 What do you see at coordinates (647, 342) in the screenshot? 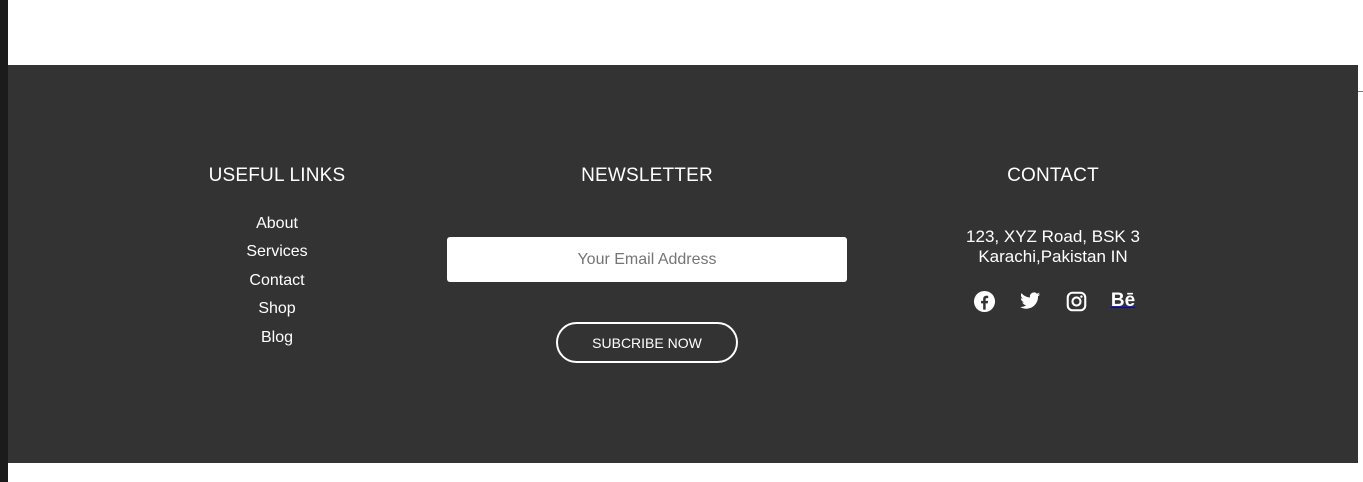
I see `subscribe-button: SUBCRIBE NOW` at bounding box center [647, 342].